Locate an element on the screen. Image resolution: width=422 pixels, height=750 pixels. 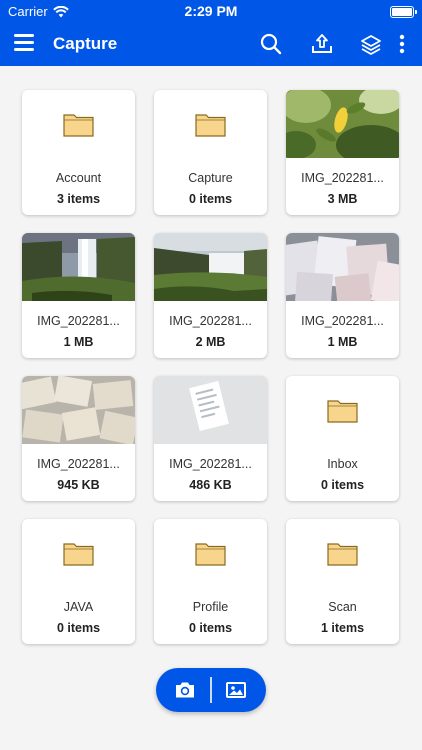
image-card: IMG_202281... 945 KB is located at coordinates (78, 438).